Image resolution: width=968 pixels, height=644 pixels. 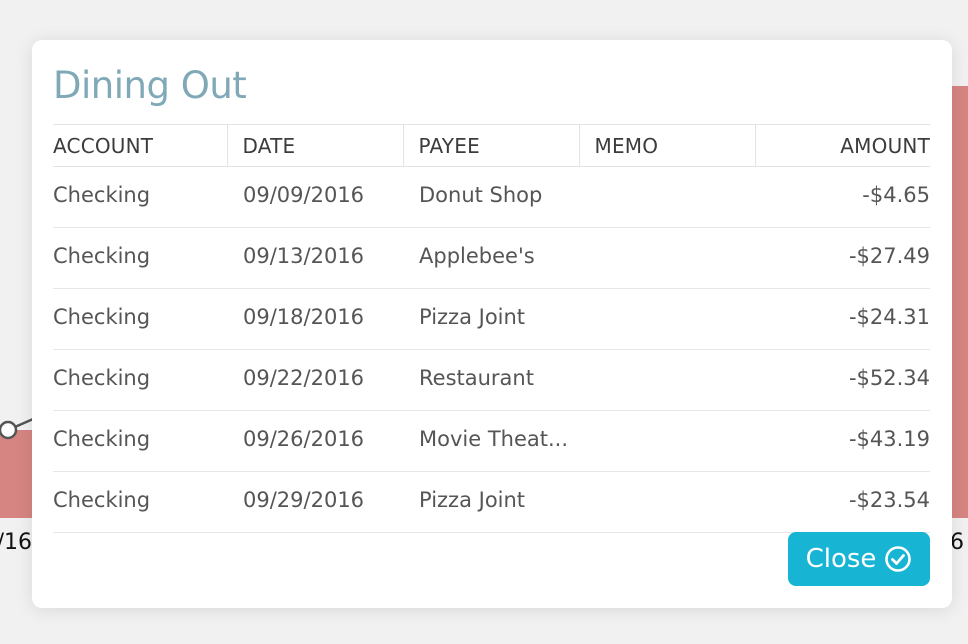 I want to click on table-row: Checking 09/09/2016 Donut Shop -$4.65, so click(x=491, y=197).